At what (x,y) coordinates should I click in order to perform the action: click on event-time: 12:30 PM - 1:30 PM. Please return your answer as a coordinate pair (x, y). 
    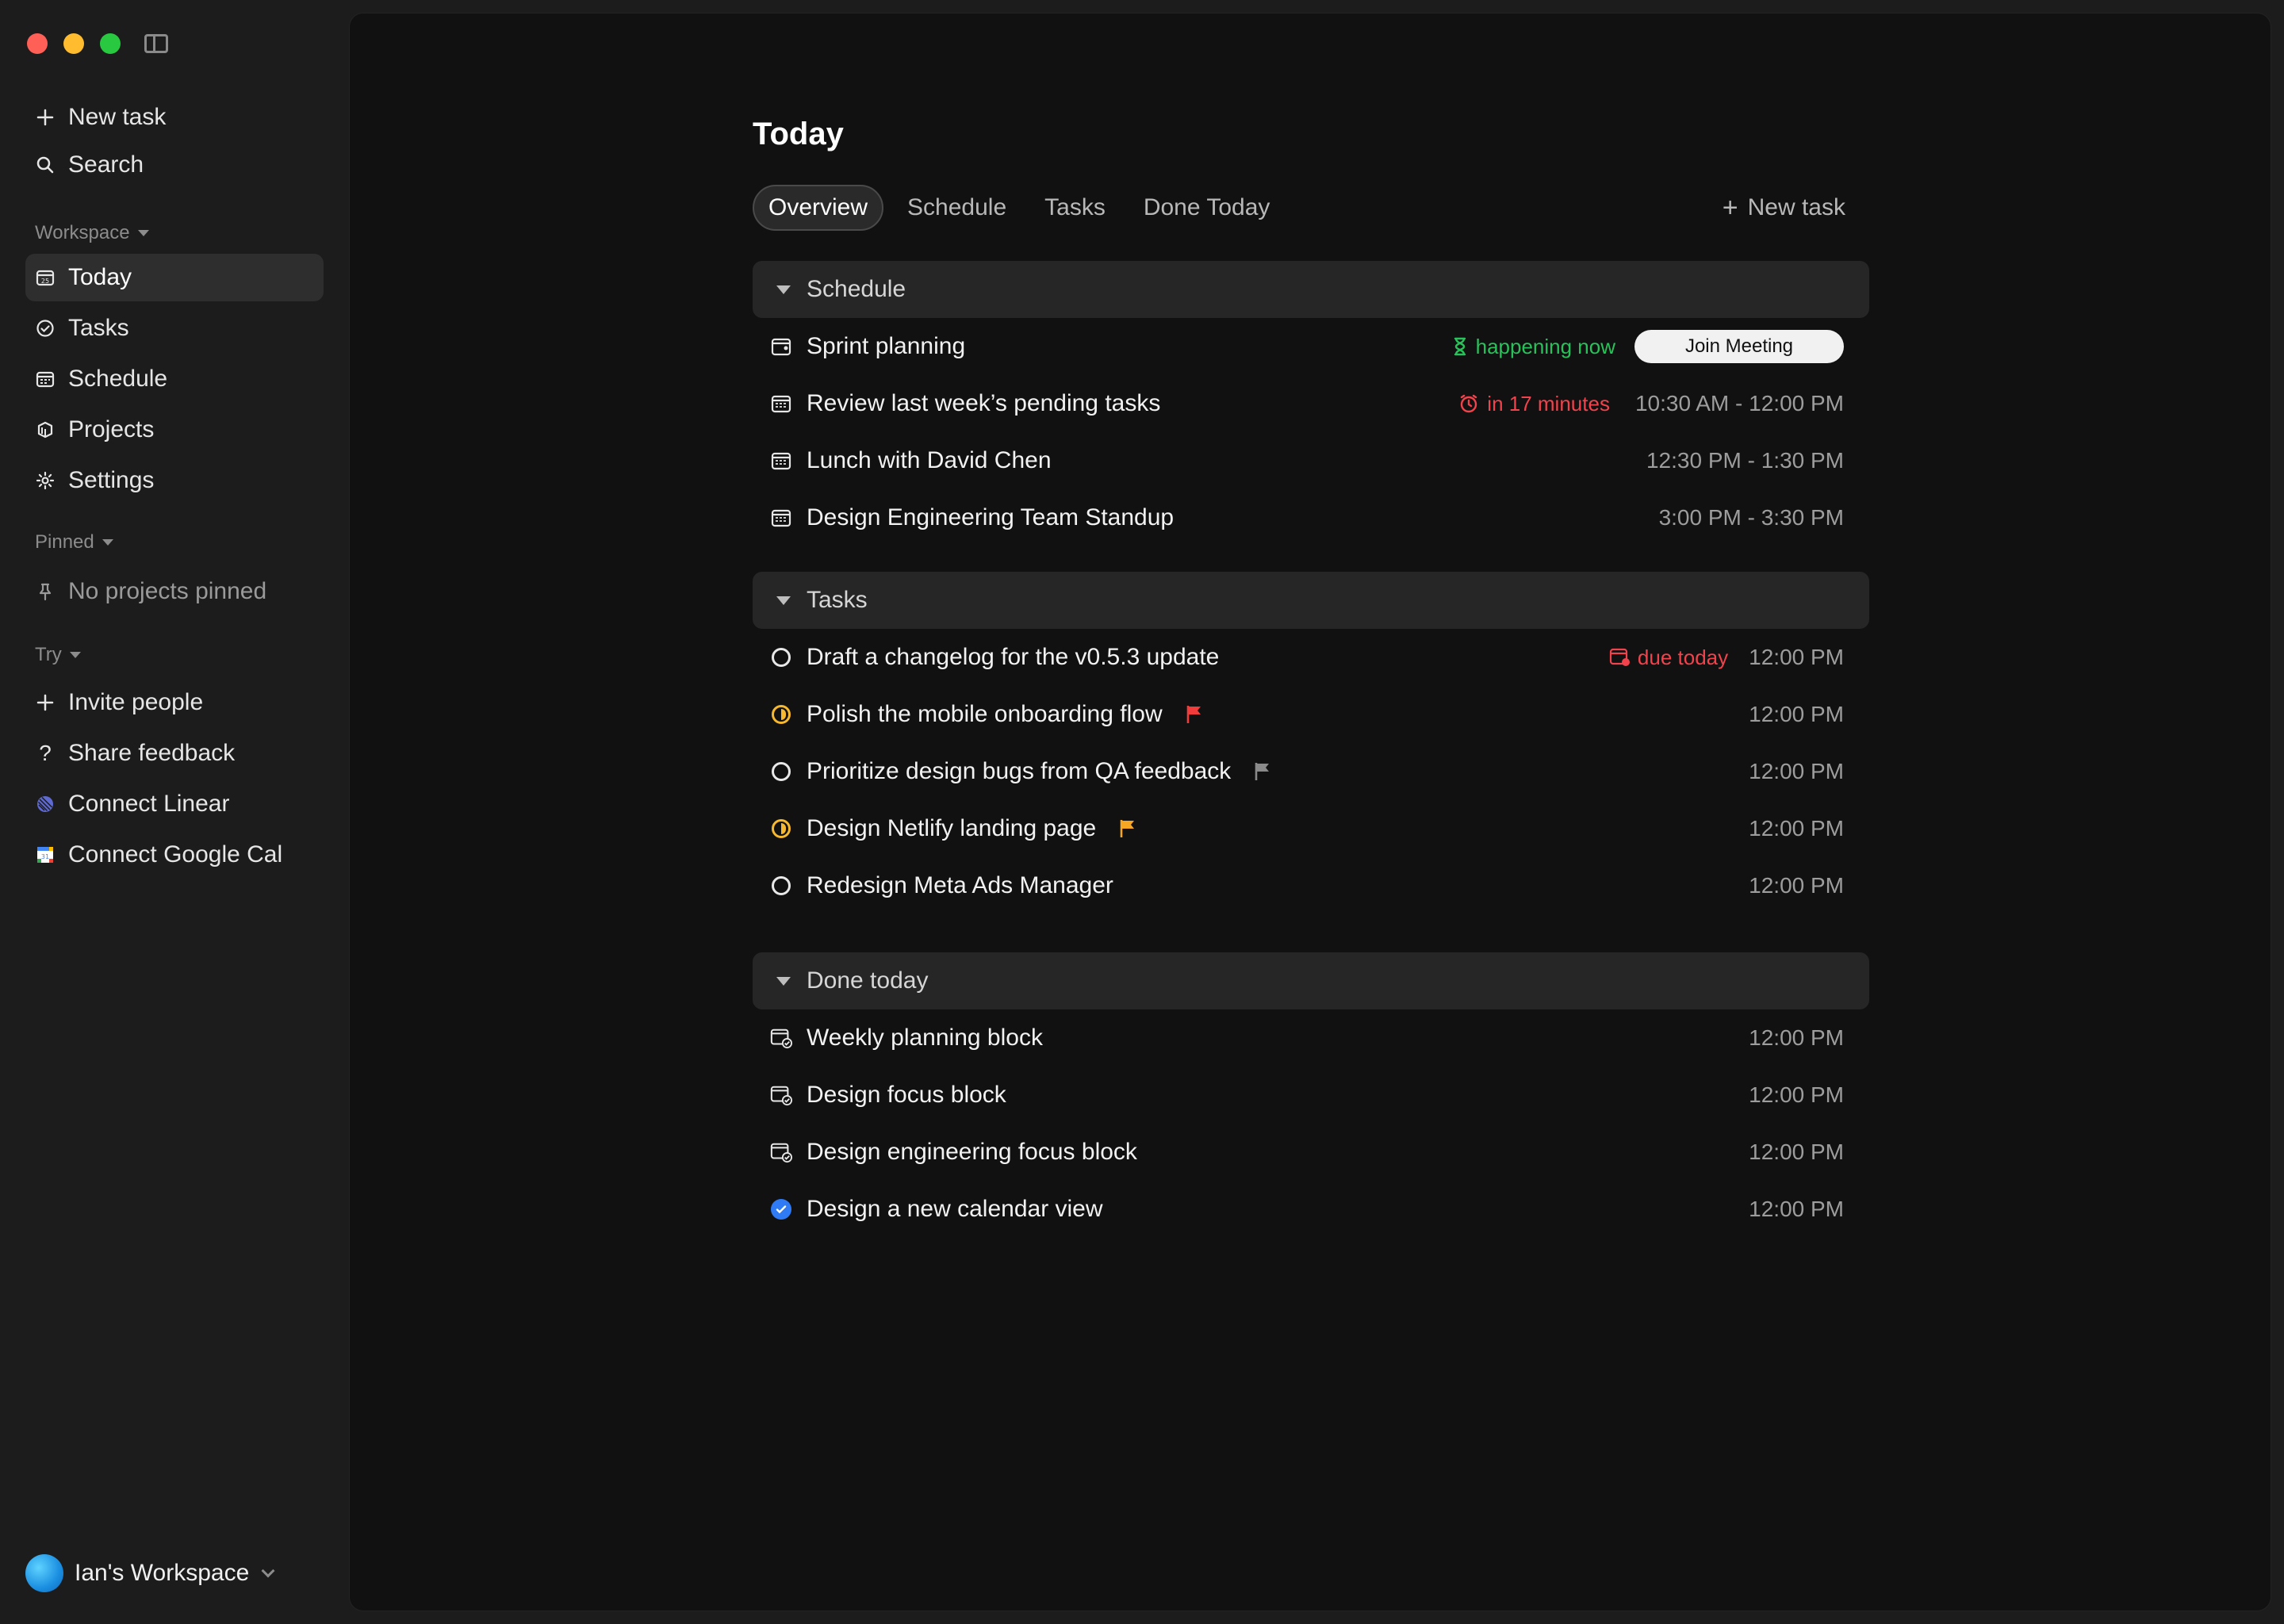
    Looking at the image, I should click on (1745, 460).